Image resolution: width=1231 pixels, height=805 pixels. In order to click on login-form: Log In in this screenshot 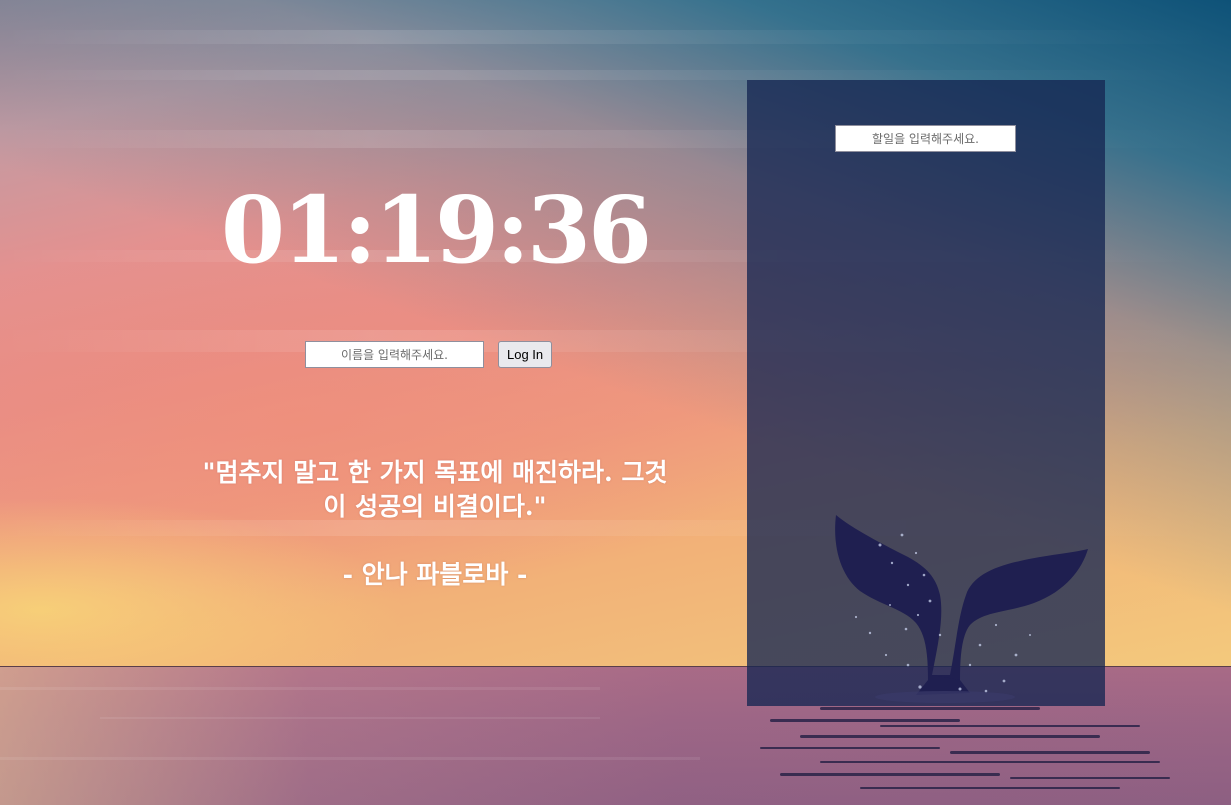, I will do `click(429, 354)`.